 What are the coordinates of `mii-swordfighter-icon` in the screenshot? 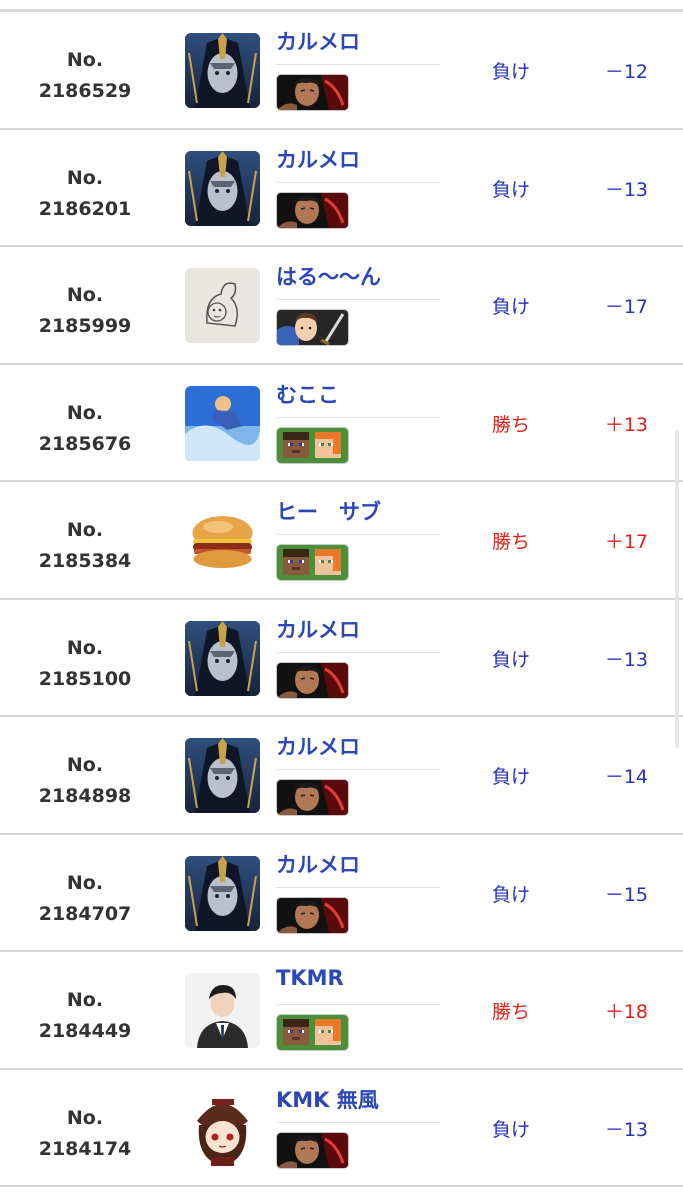 It's located at (312, 327).